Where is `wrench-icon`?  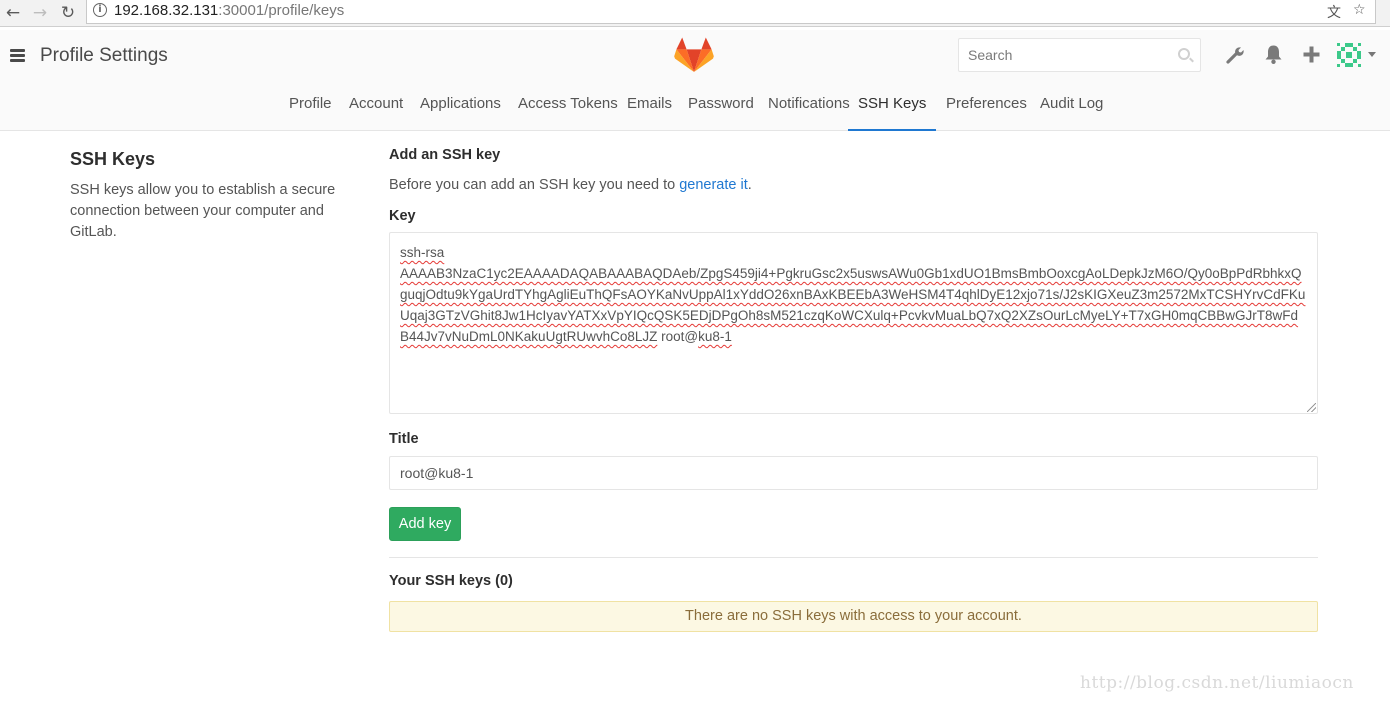
wrench-icon is located at coordinates (1236, 55).